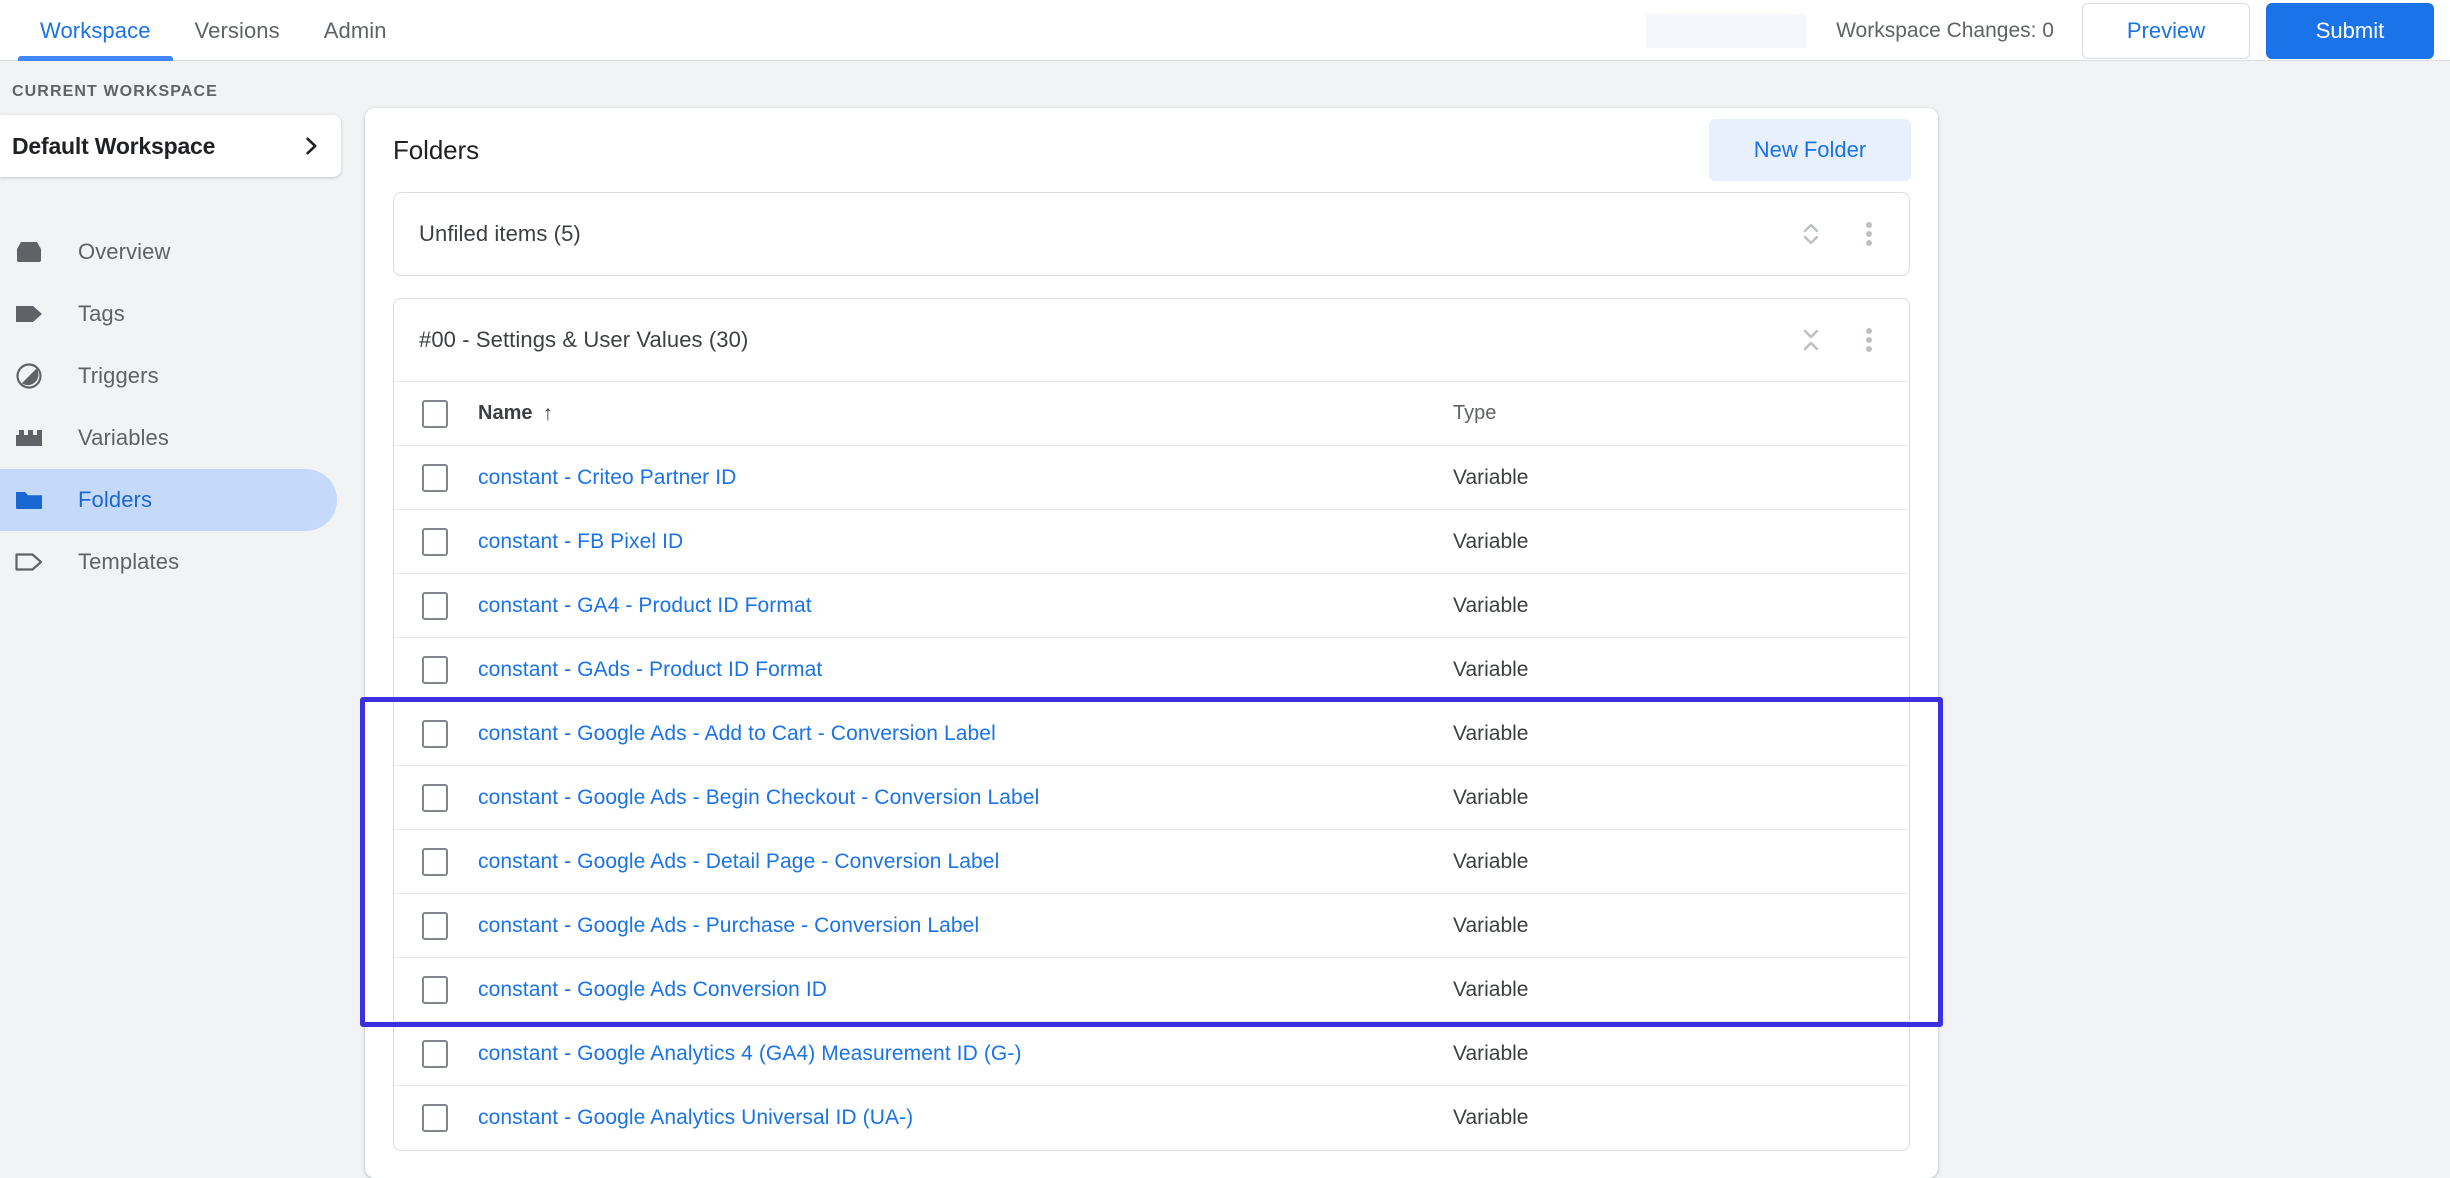 The width and height of the screenshot is (2450, 1178). Describe the element at coordinates (580, 541) in the screenshot. I see `variable-link: constant - FB Pixel ID` at that location.